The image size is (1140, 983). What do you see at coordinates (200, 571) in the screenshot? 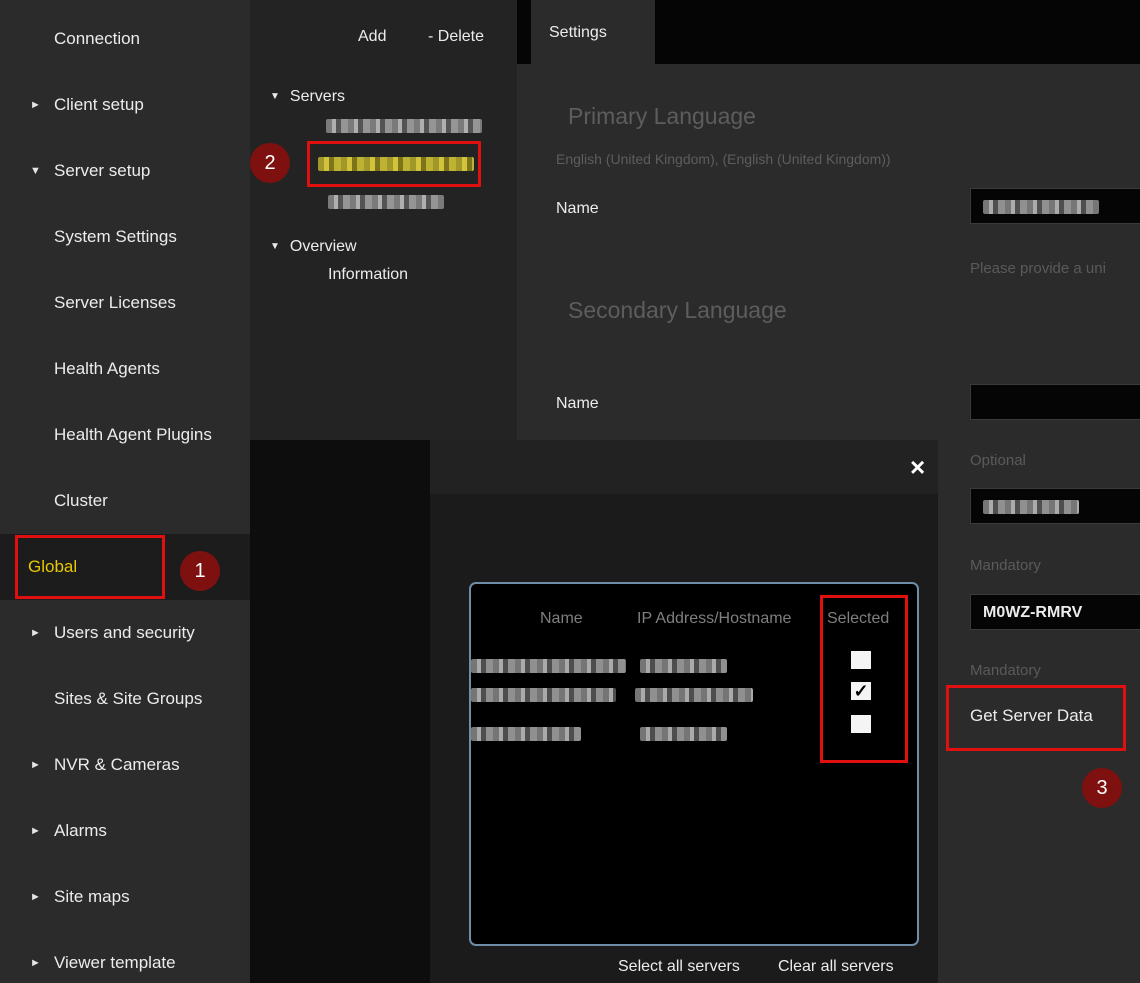
I see `annotation-badge: 1` at bounding box center [200, 571].